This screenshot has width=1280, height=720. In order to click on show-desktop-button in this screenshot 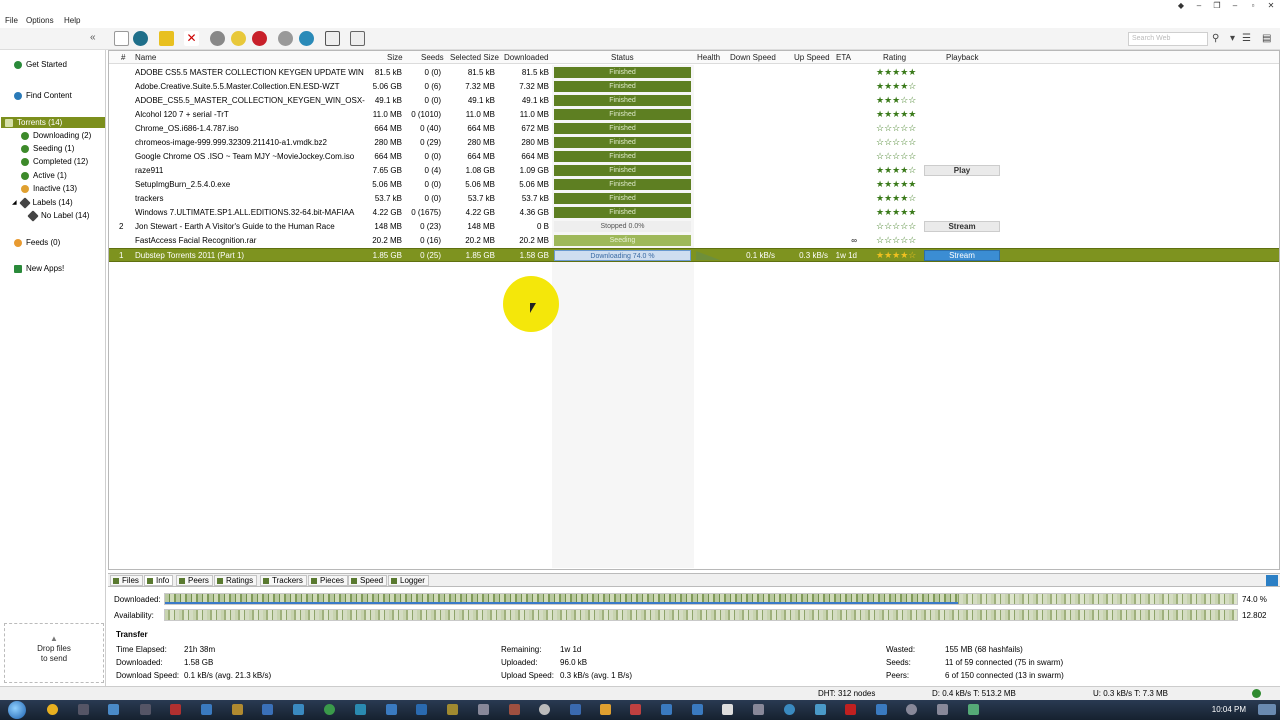, I will do `click(1267, 709)`.